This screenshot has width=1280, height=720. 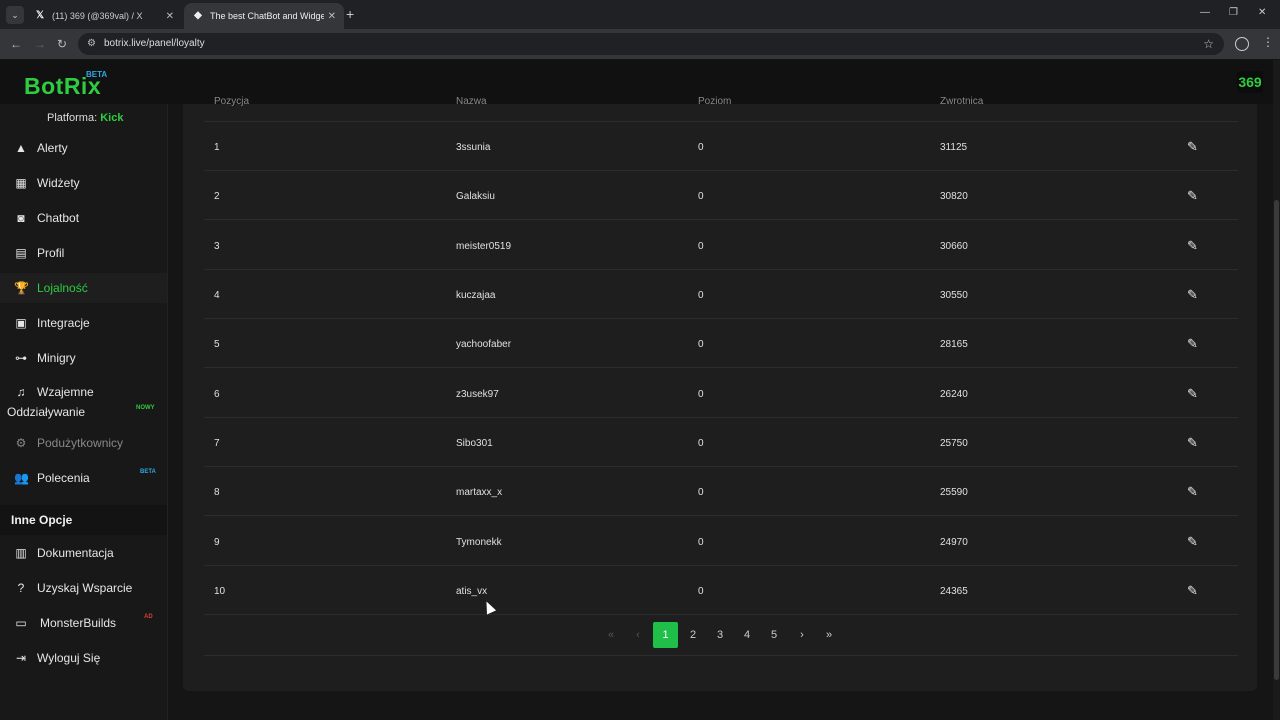 What do you see at coordinates (63, 323) in the screenshot?
I see `sidebar-item-label: Integracje` at bounding box center [63, 323].